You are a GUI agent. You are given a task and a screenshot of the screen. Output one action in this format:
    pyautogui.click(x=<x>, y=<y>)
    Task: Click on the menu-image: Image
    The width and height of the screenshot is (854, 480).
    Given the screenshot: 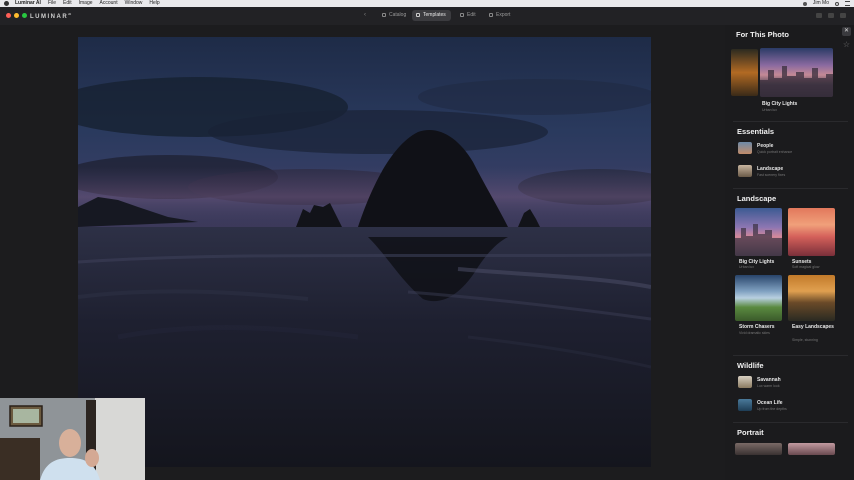 What is the action you would take?
    pyautogui.click(x=86, y=3)
    